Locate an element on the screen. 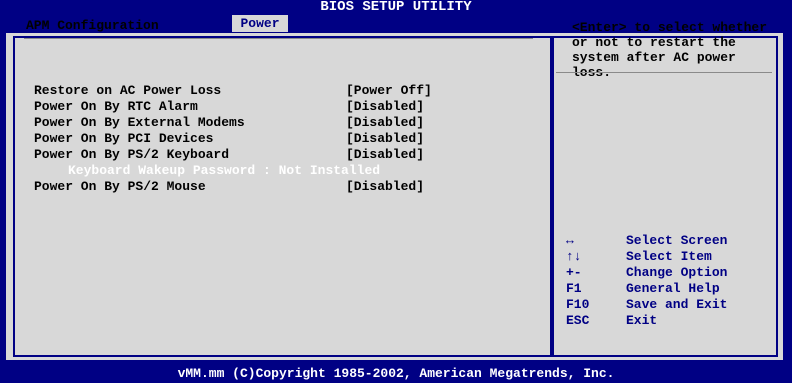 Image resolution: width=792 pixels, height=383 pixels. keyboard-wakeup-password-status: Keyboard Wakeup Password : Not Installed is located at coordinates (224, 170).